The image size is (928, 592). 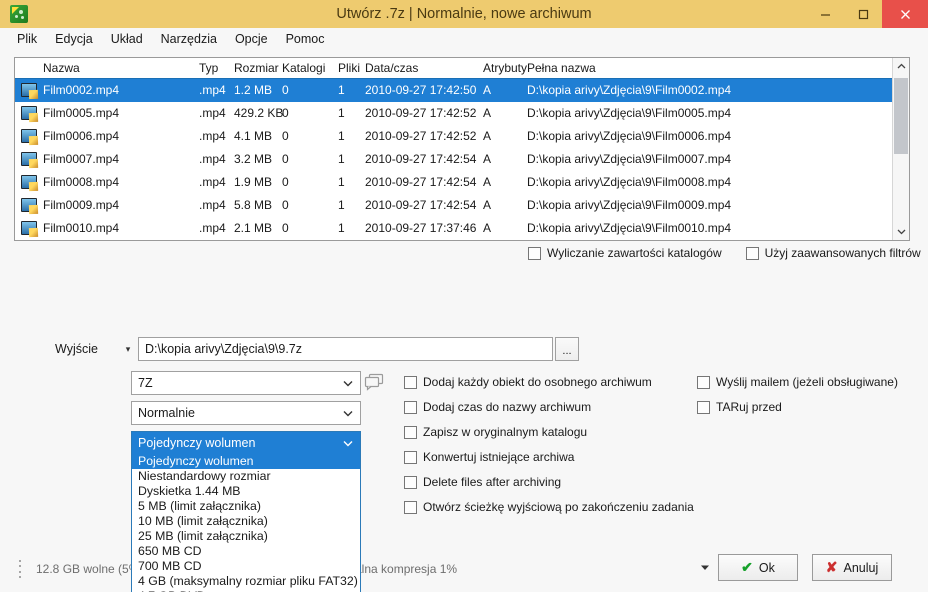 I want to click on column-header-nazwa: Nazwa, so click(x=61, y=68).